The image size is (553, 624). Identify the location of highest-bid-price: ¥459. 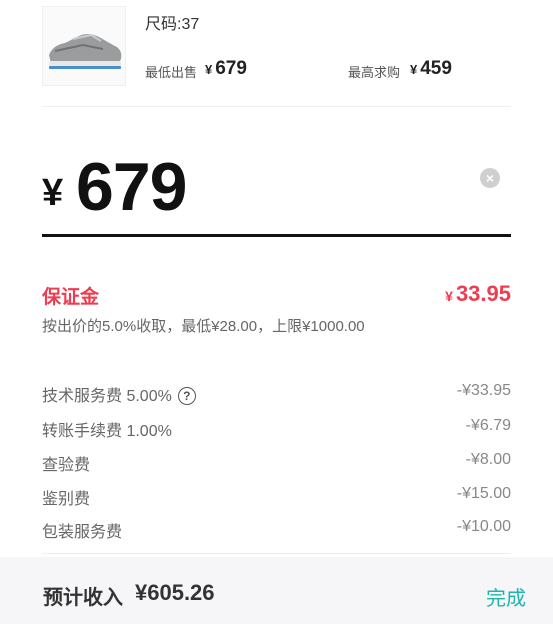
(431, 69).